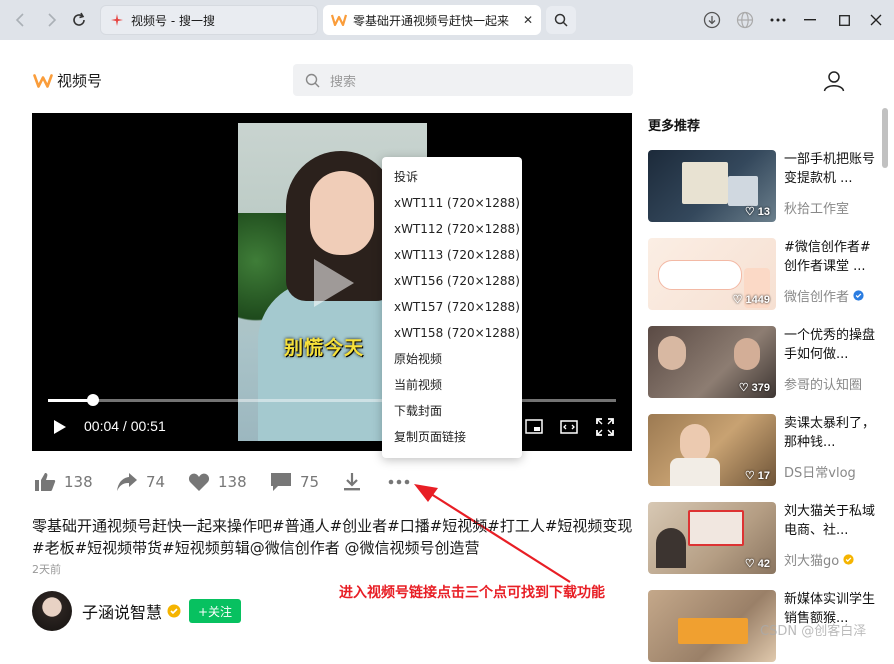  What do you see at coordinates (60, 427) in the screenshot?
I see `play-icon` at bounding box center [60, 427].